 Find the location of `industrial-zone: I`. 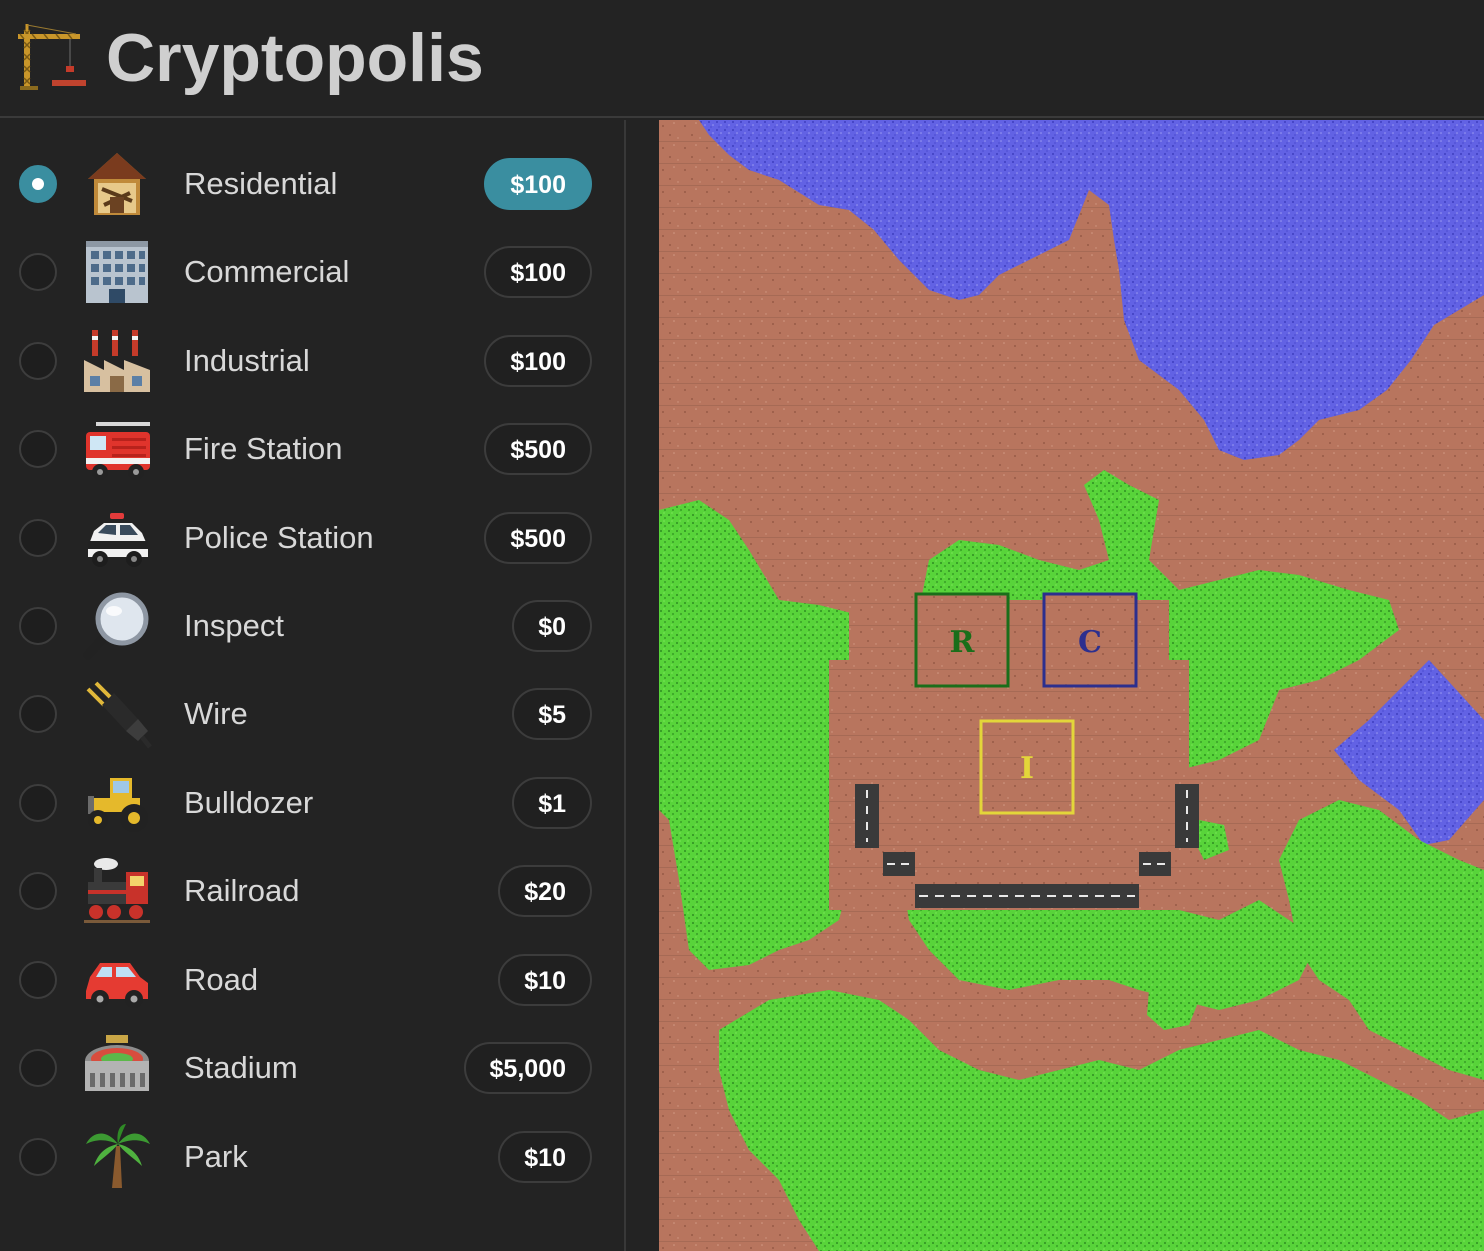

industrial-zone: I is located at coordinates (1027, 767).